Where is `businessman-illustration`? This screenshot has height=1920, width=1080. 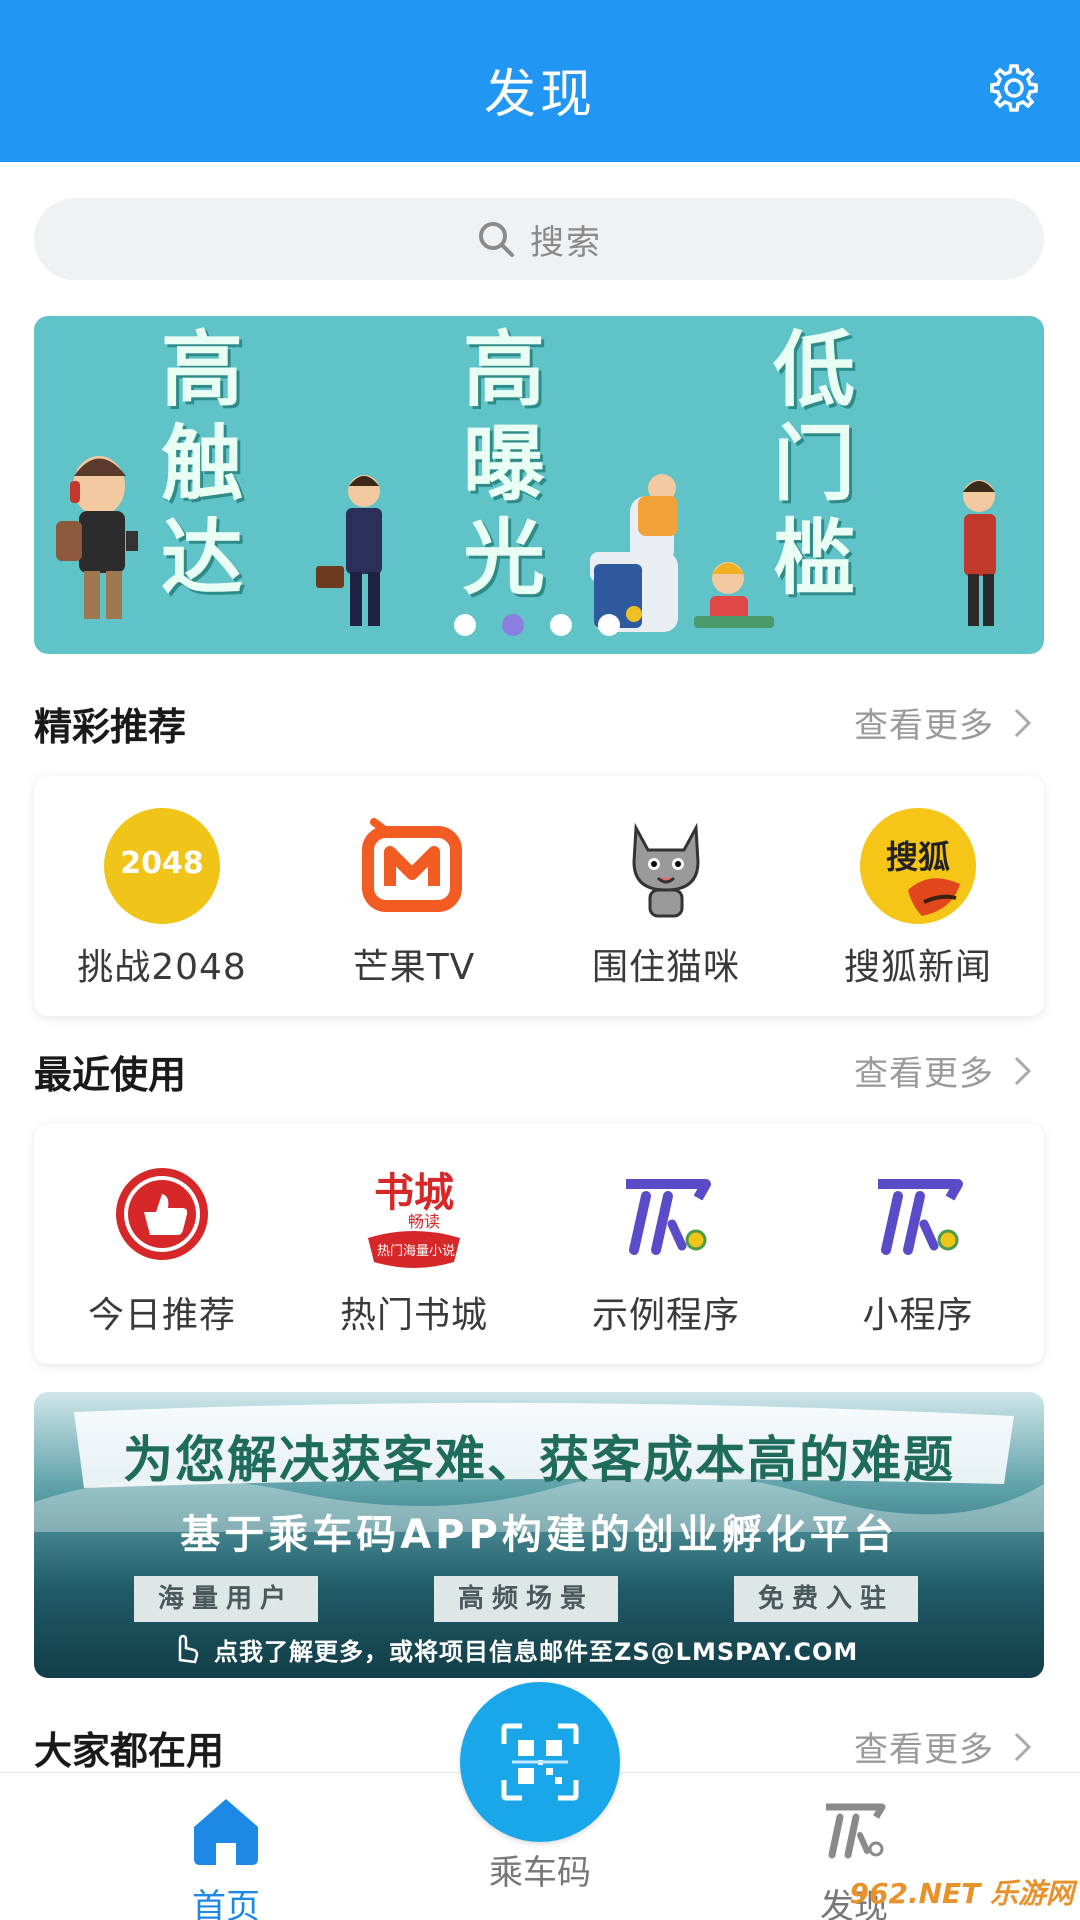
businessman-illustration is located at coordinates (349, 550).